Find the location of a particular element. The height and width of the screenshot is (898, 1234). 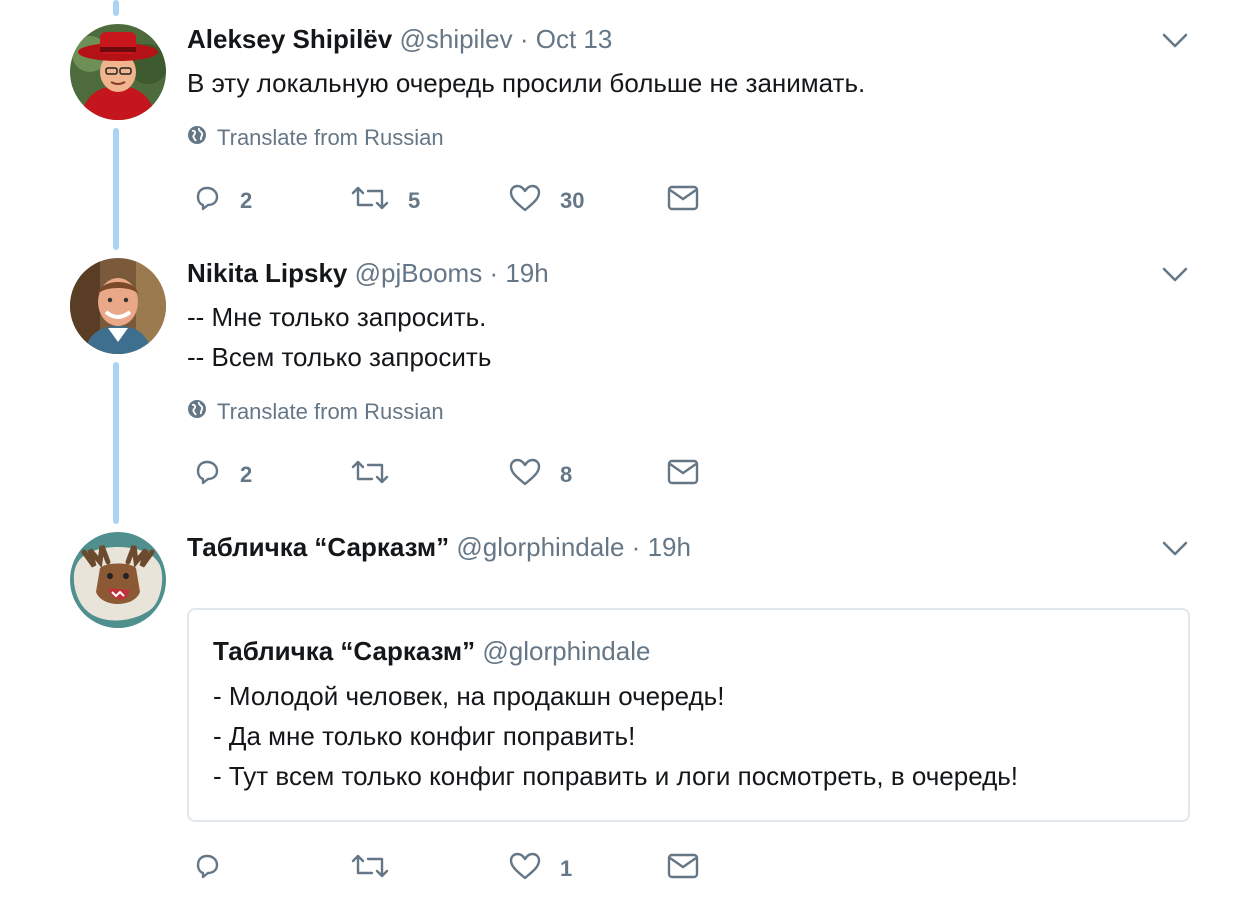

quoted-user-handle: @glorphindale is located at coordinates (566, 651).